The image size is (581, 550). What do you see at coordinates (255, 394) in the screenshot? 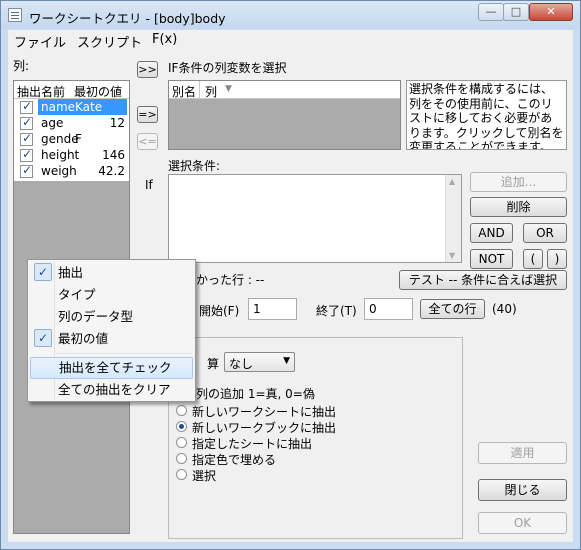
I see `add-column-label: 列の追加 1=真, 0=偽` at bounding box center [255, 394].